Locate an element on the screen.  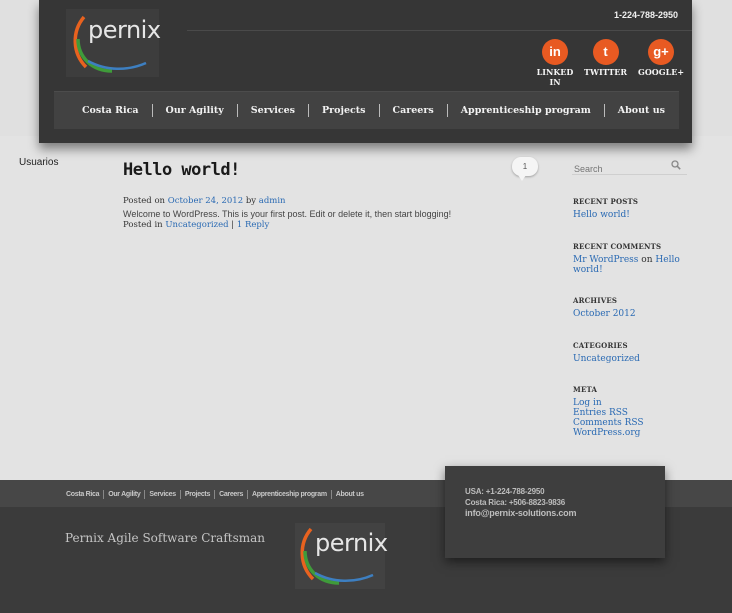
category-link: Uncategorized is located at coordinates (606, 359).